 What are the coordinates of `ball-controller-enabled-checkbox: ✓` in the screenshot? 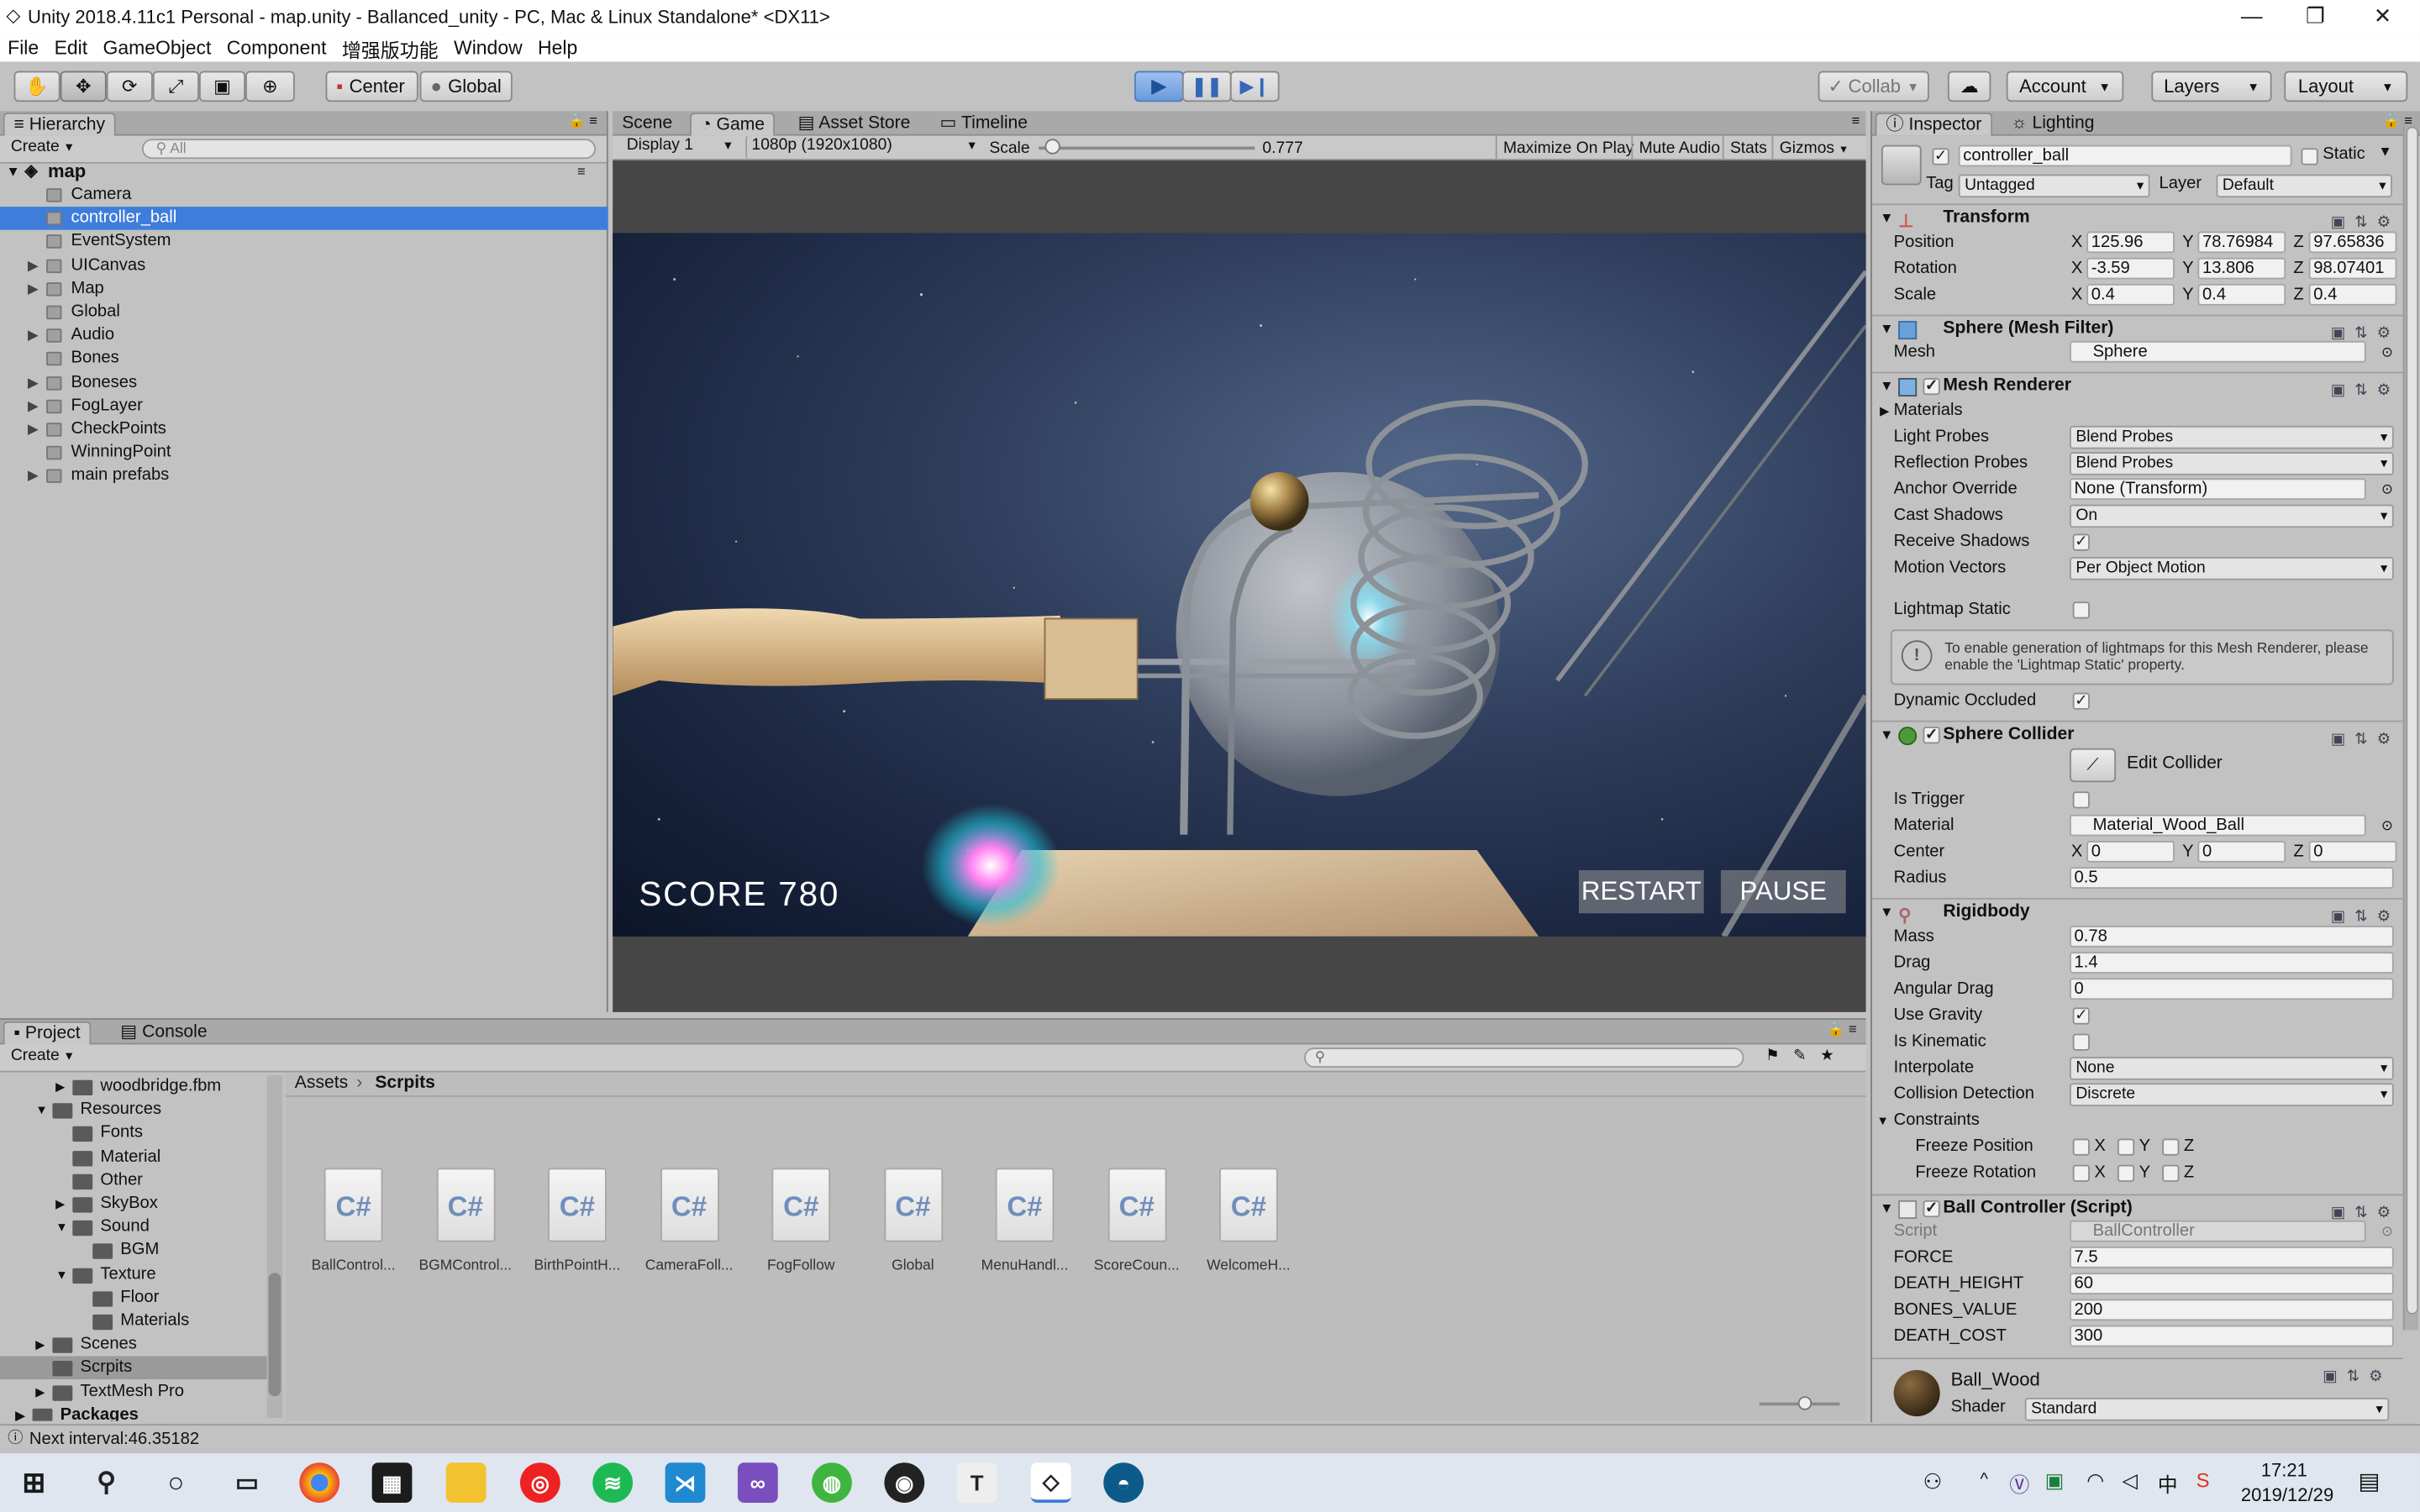 It's located at (1931, 1209).